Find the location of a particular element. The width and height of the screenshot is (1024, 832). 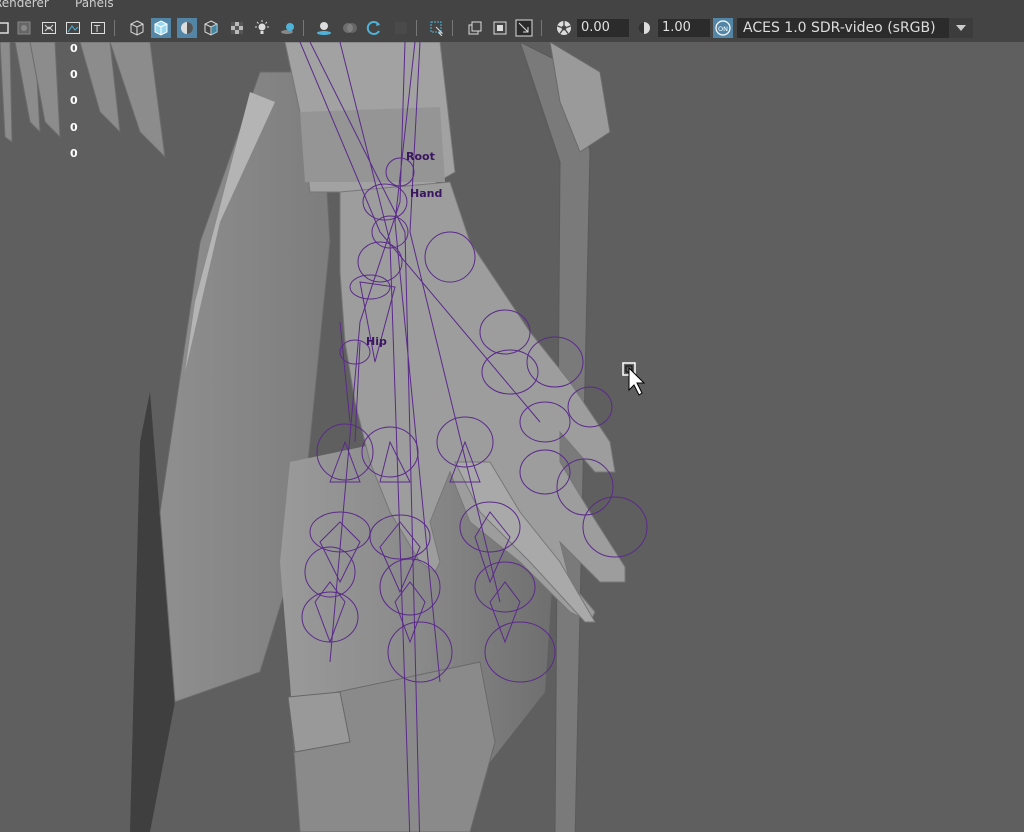

xray-active-components-icon is located at coordinates (475, 28).